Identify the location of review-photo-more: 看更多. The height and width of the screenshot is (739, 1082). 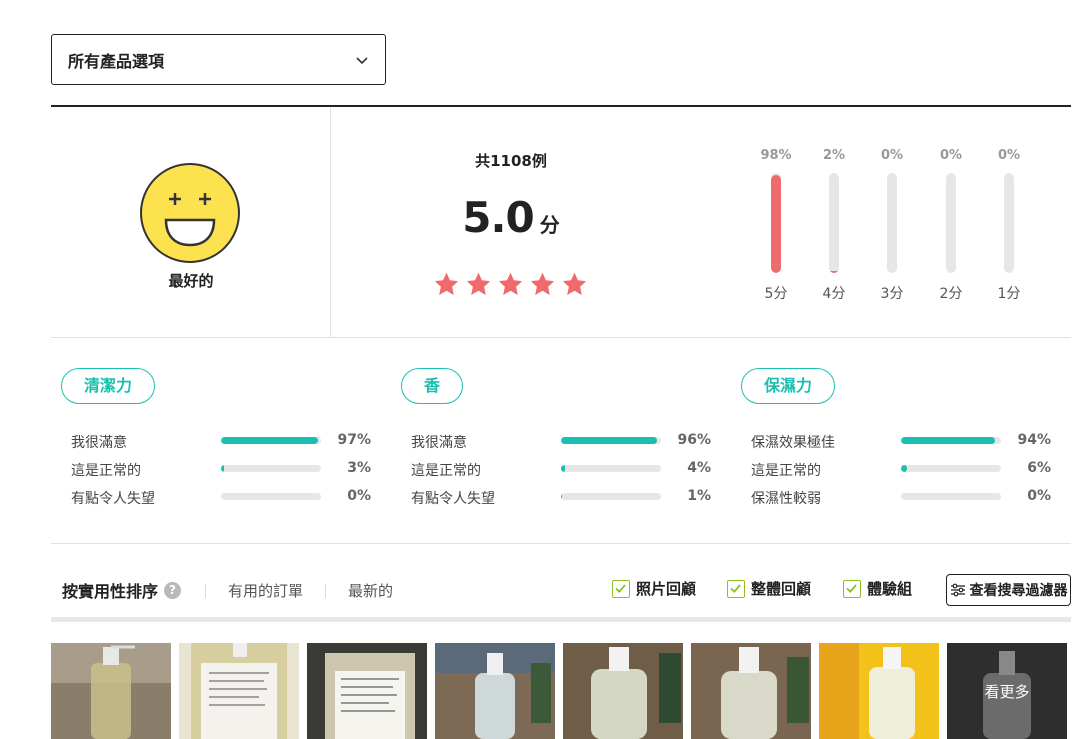
(1007, 691).